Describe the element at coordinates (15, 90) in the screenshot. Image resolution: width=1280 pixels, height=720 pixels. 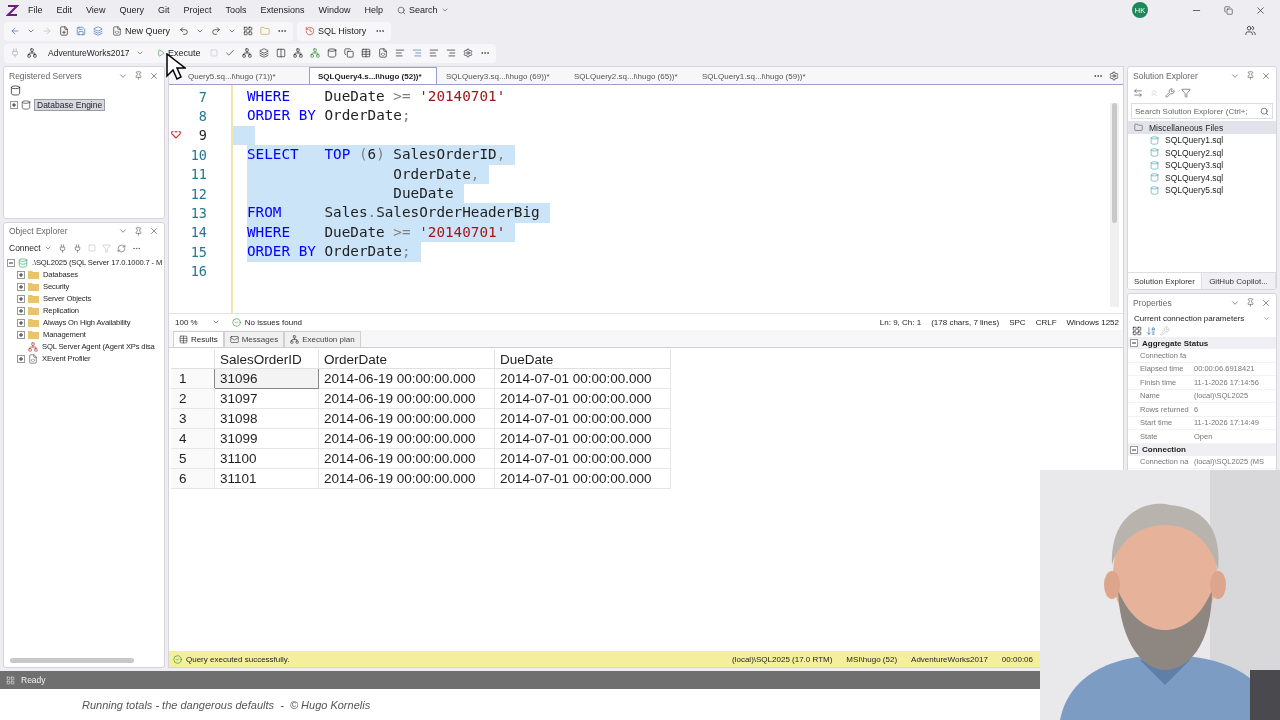
I see `server-type-icon` at that location.